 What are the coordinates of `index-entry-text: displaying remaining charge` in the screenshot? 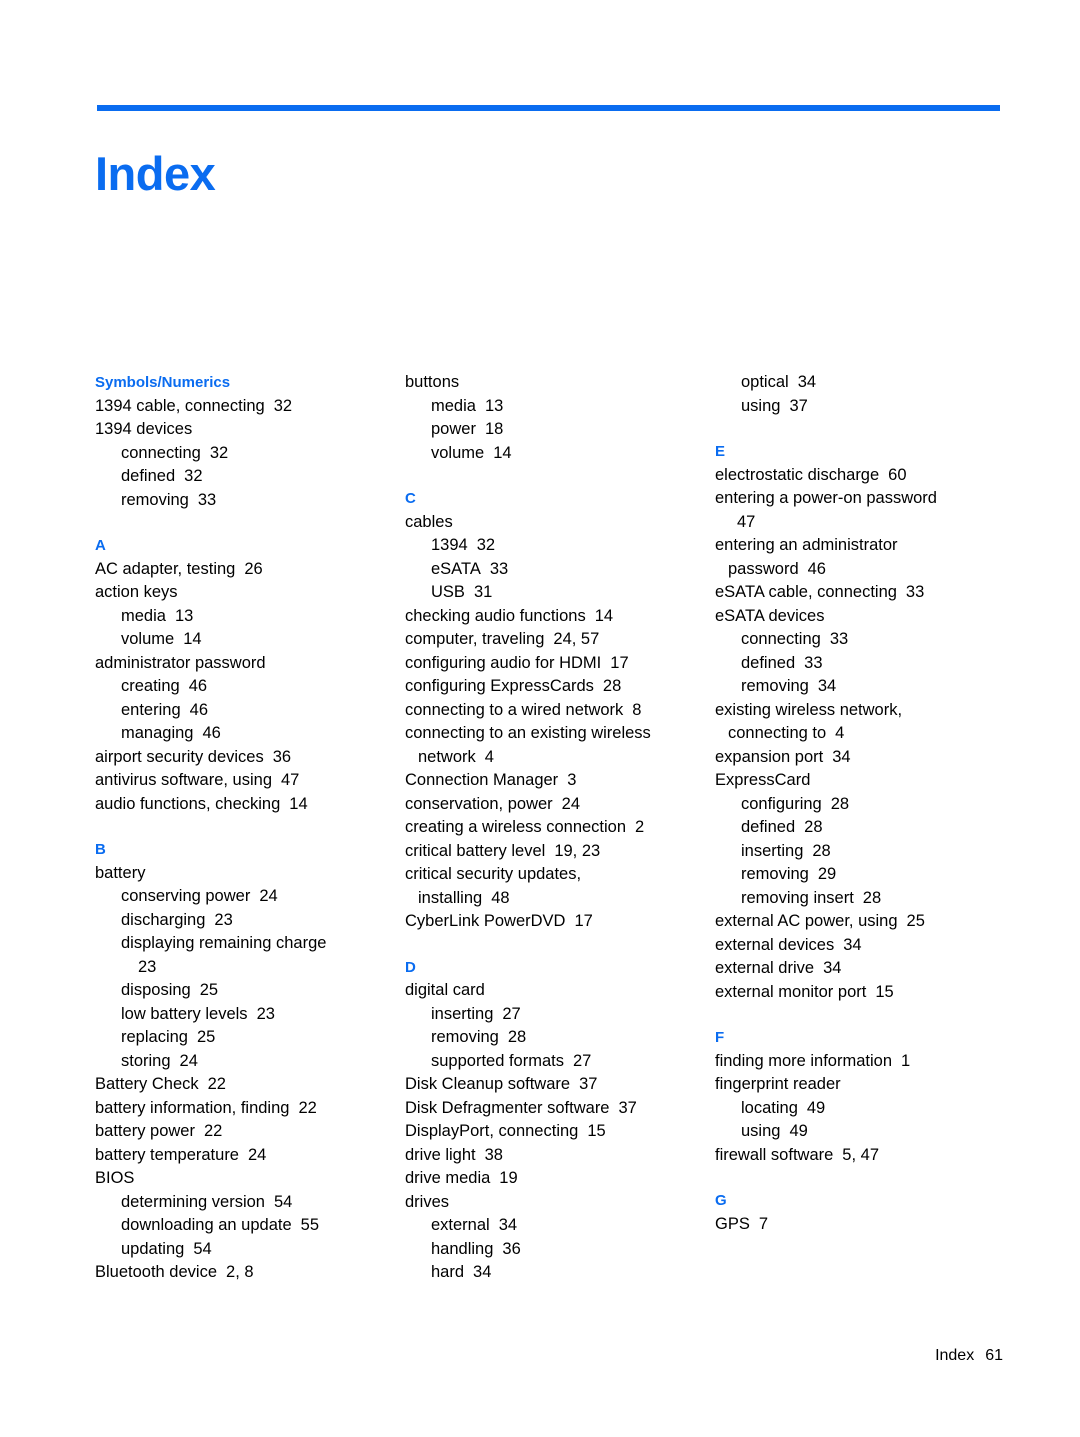 It's located at (224, 943).